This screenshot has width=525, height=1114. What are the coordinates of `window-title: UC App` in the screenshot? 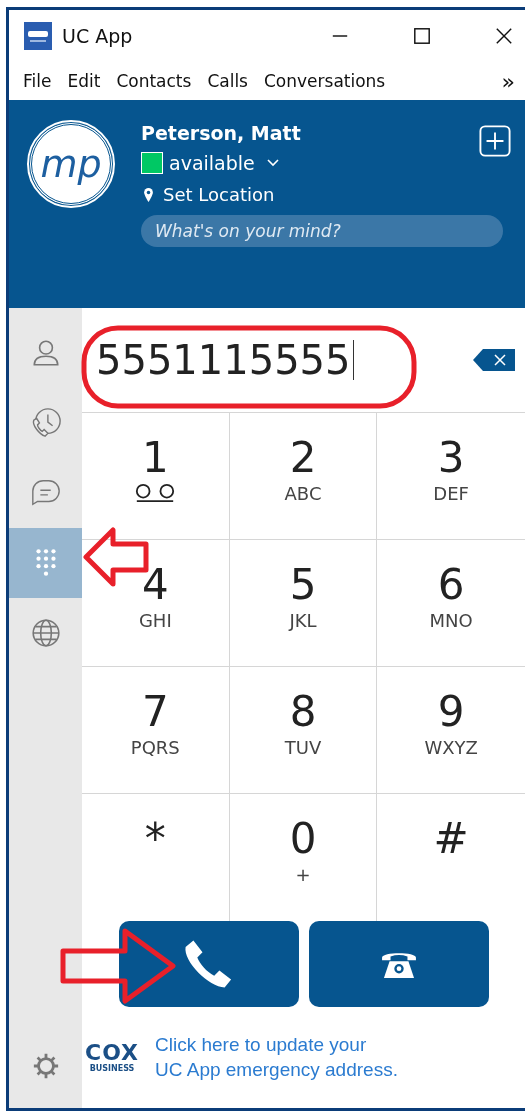 It's located at (97, 36).